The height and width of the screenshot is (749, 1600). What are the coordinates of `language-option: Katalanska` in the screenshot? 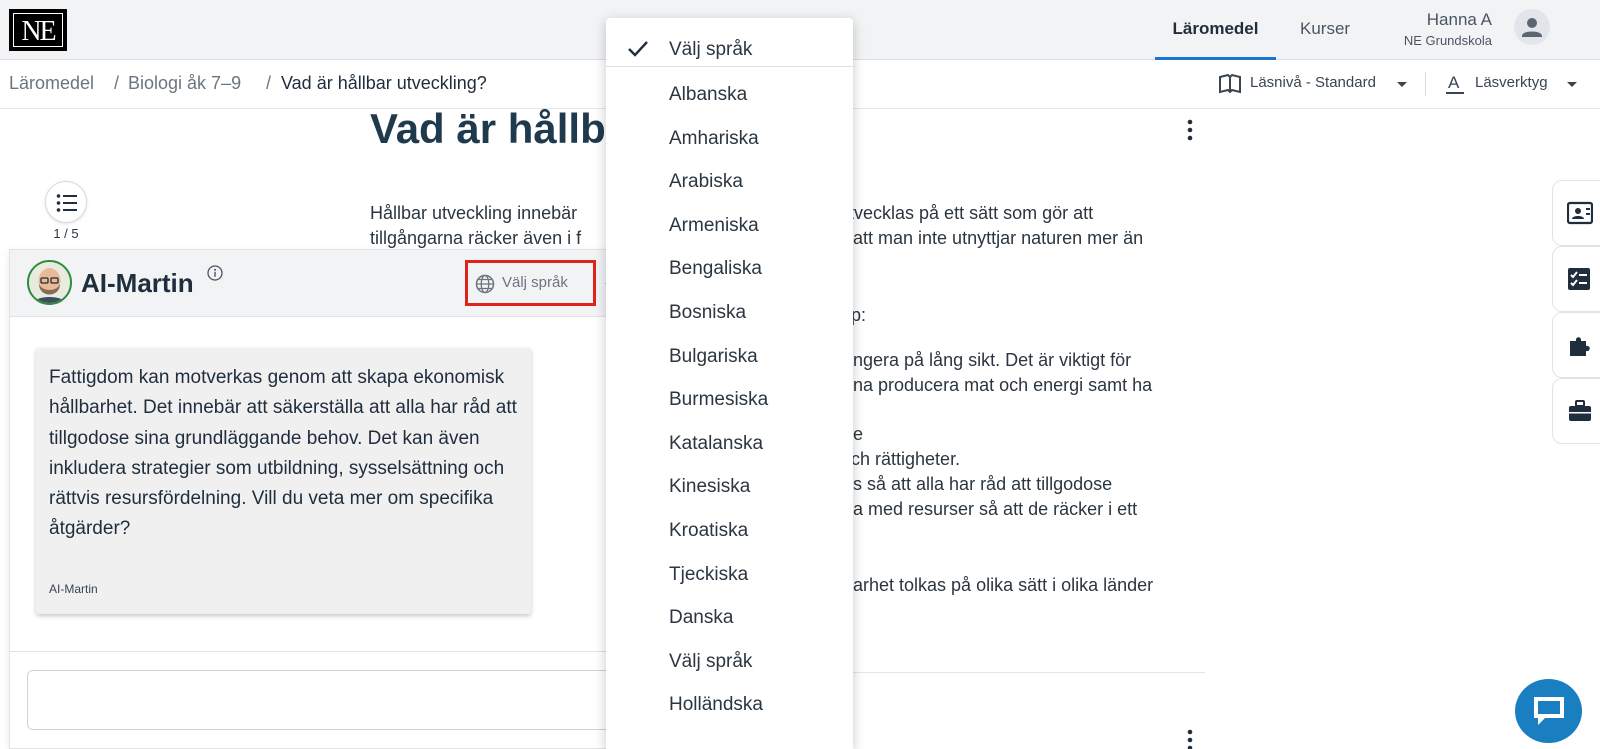 It's located at (716, 444).